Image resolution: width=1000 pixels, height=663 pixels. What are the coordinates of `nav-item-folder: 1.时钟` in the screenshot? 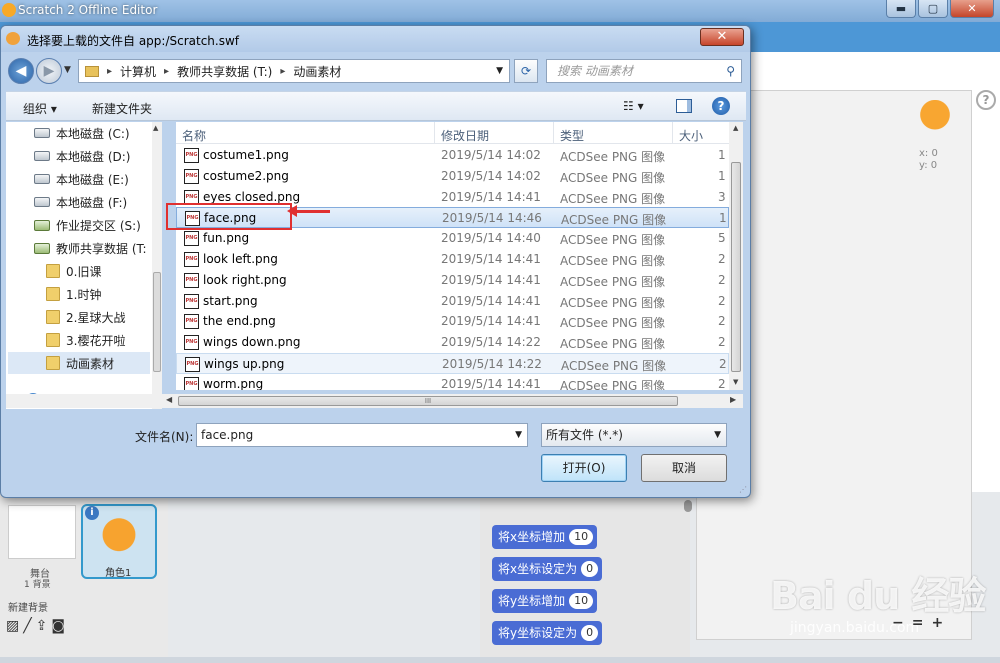 It's located at (116, 294).